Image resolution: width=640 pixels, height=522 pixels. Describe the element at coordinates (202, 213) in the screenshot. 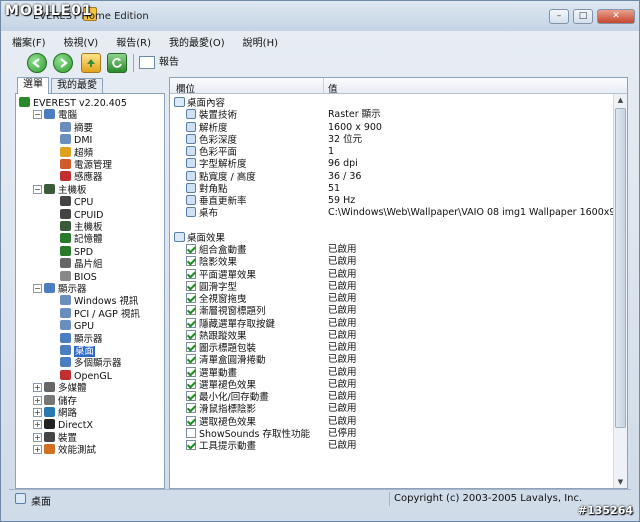

I see `detail-row: 桌布` at that location.